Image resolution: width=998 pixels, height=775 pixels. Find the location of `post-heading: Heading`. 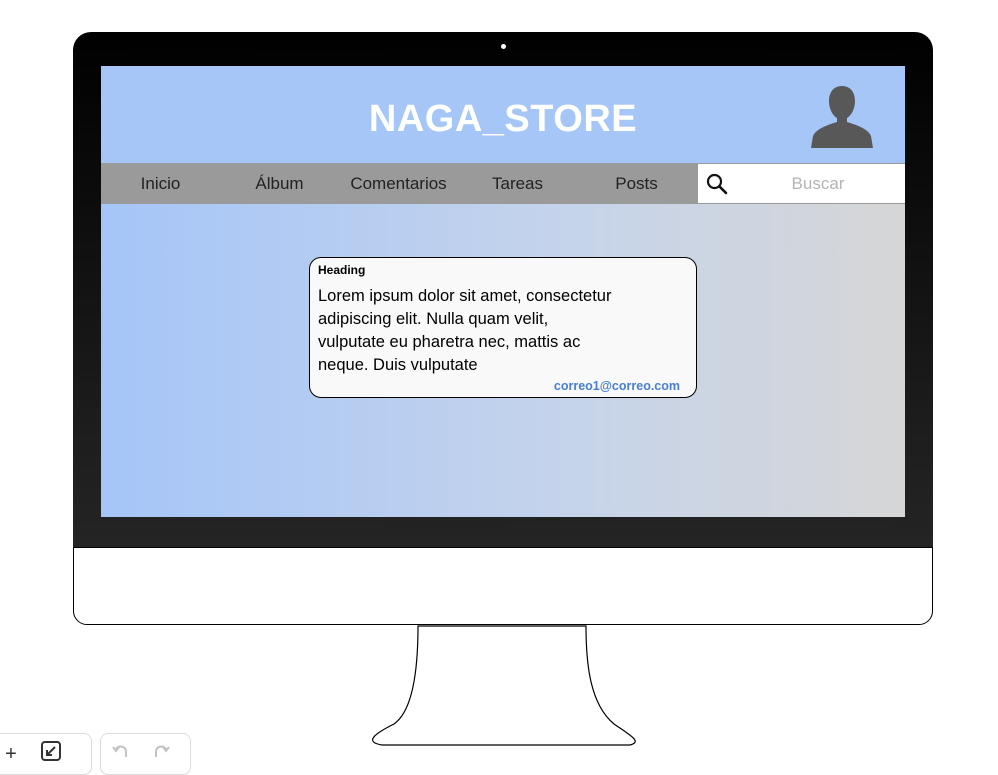

post-heading: Heading is located at coordinates (342, 270).